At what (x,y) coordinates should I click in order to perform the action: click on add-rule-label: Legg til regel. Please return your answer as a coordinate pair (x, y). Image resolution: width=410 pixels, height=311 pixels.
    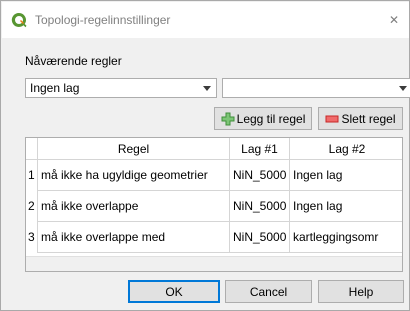
    Looking at the image, I should click on (271, 118).